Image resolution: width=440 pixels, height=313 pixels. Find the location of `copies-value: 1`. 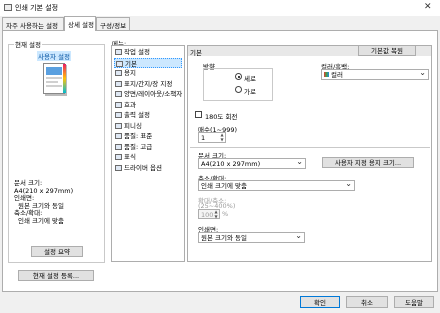

copies-value: 1 is located at coordinates (203, 138).